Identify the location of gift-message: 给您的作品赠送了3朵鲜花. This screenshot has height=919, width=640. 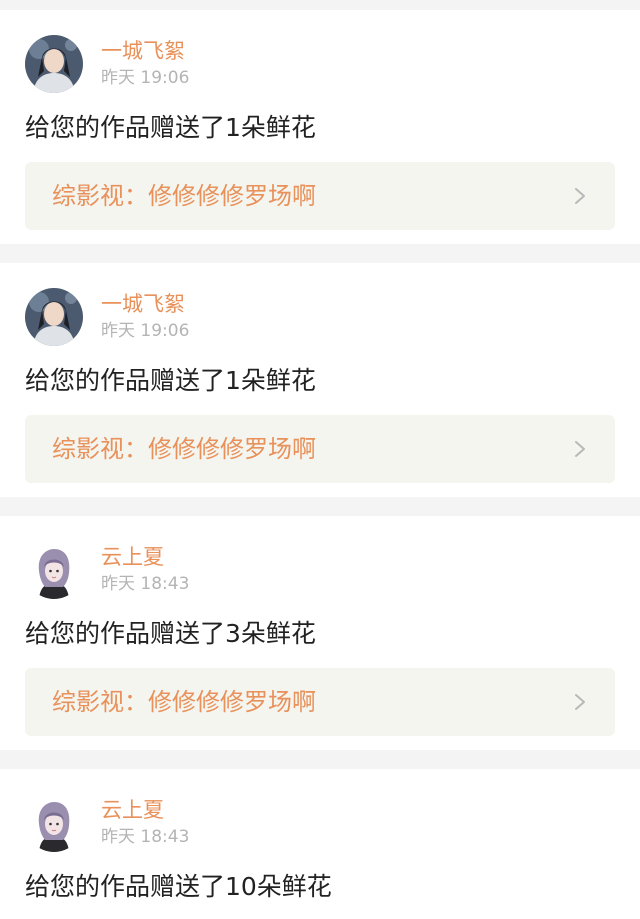
(170, 633).